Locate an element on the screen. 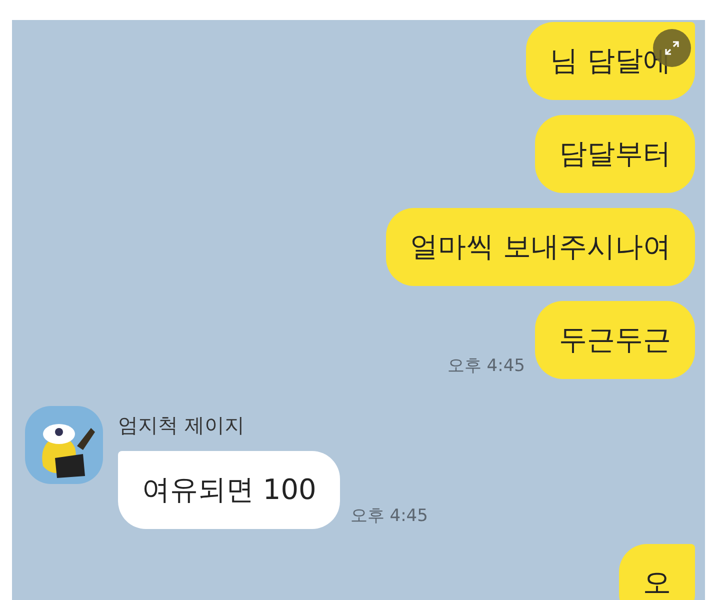 This screenshot has height=600, width=717. sent-message-bubble: 두근두근 is located at coordinates (615, 340).